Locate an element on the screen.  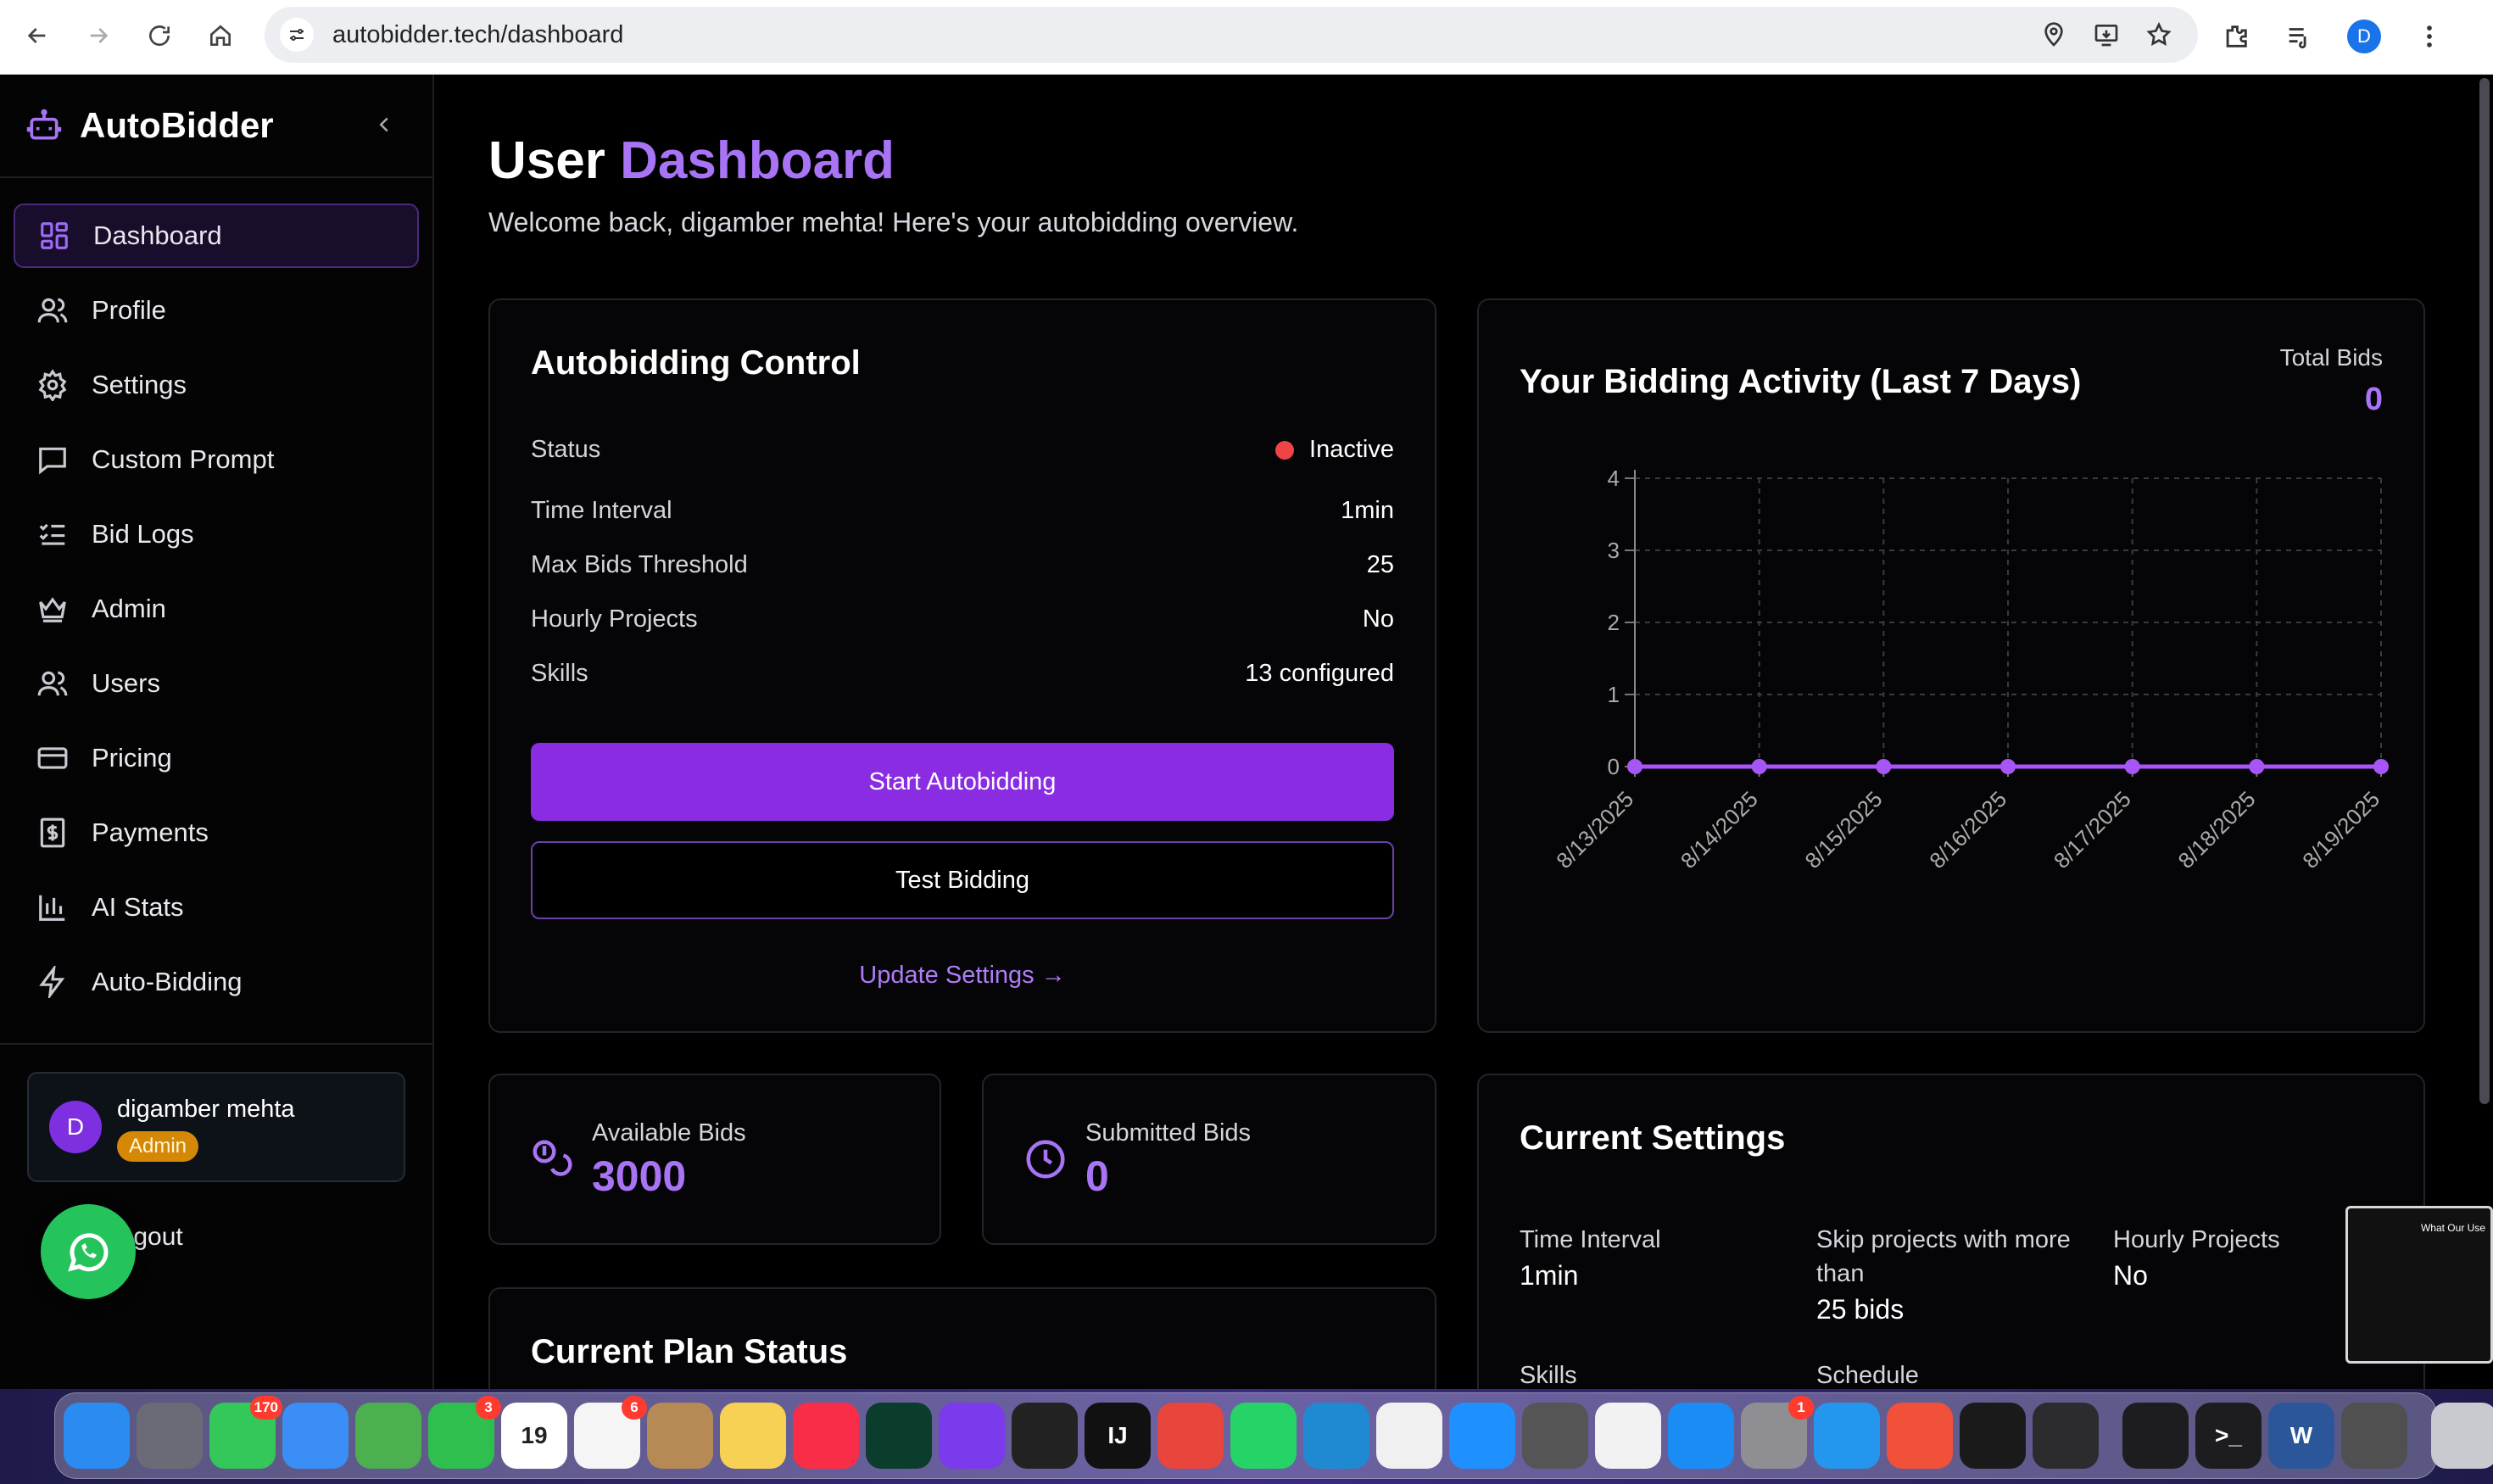
available-bids-card: Available Bids 3000 is located at coordinates (714, 1159).